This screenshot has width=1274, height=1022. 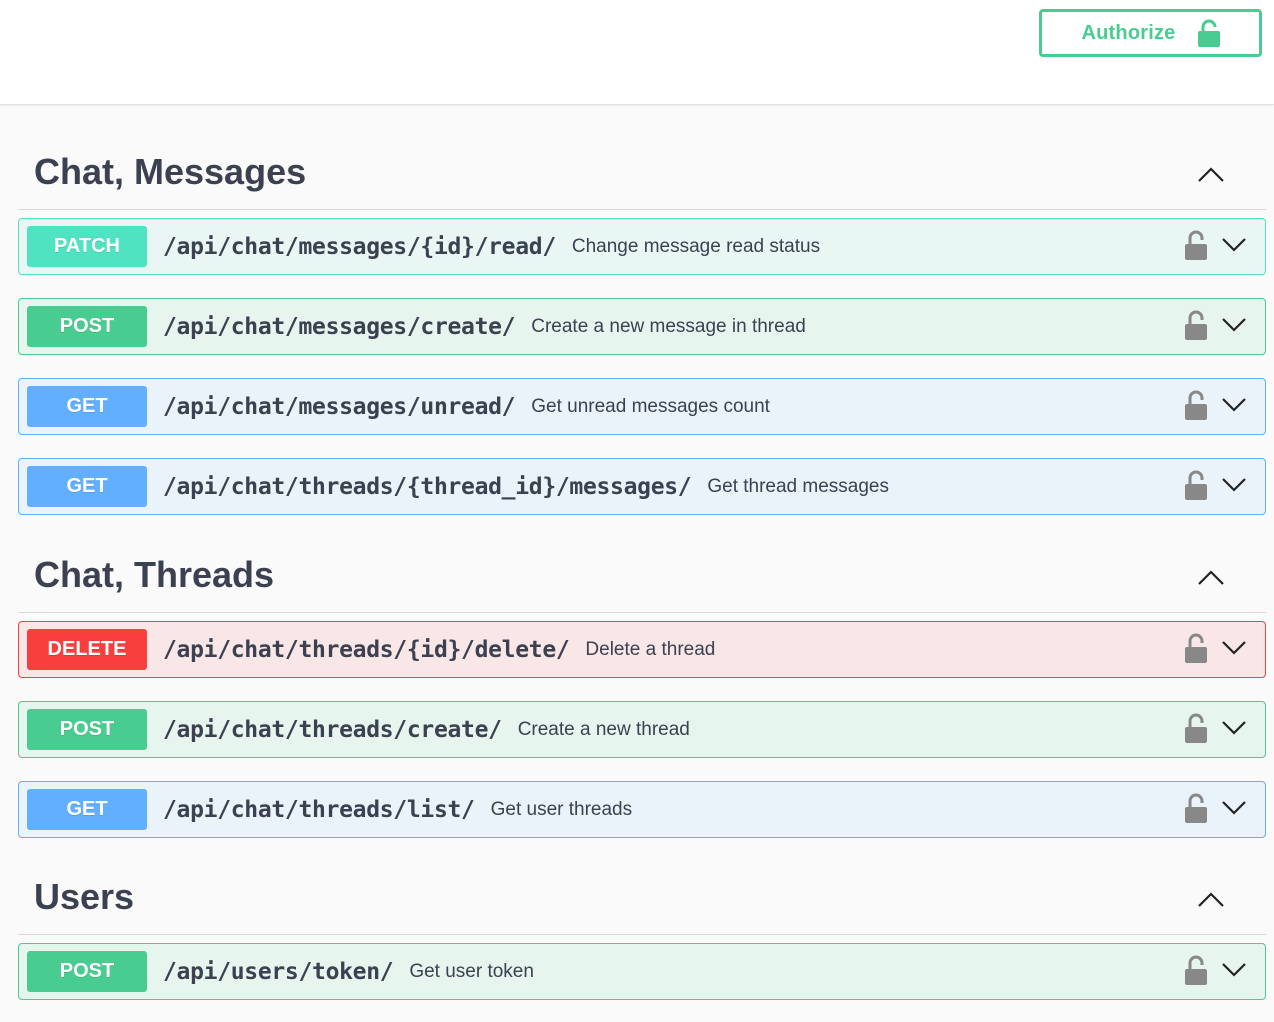 I want to click on operation-path: /api/chat/threads/create/, so click(x=332, y=729).